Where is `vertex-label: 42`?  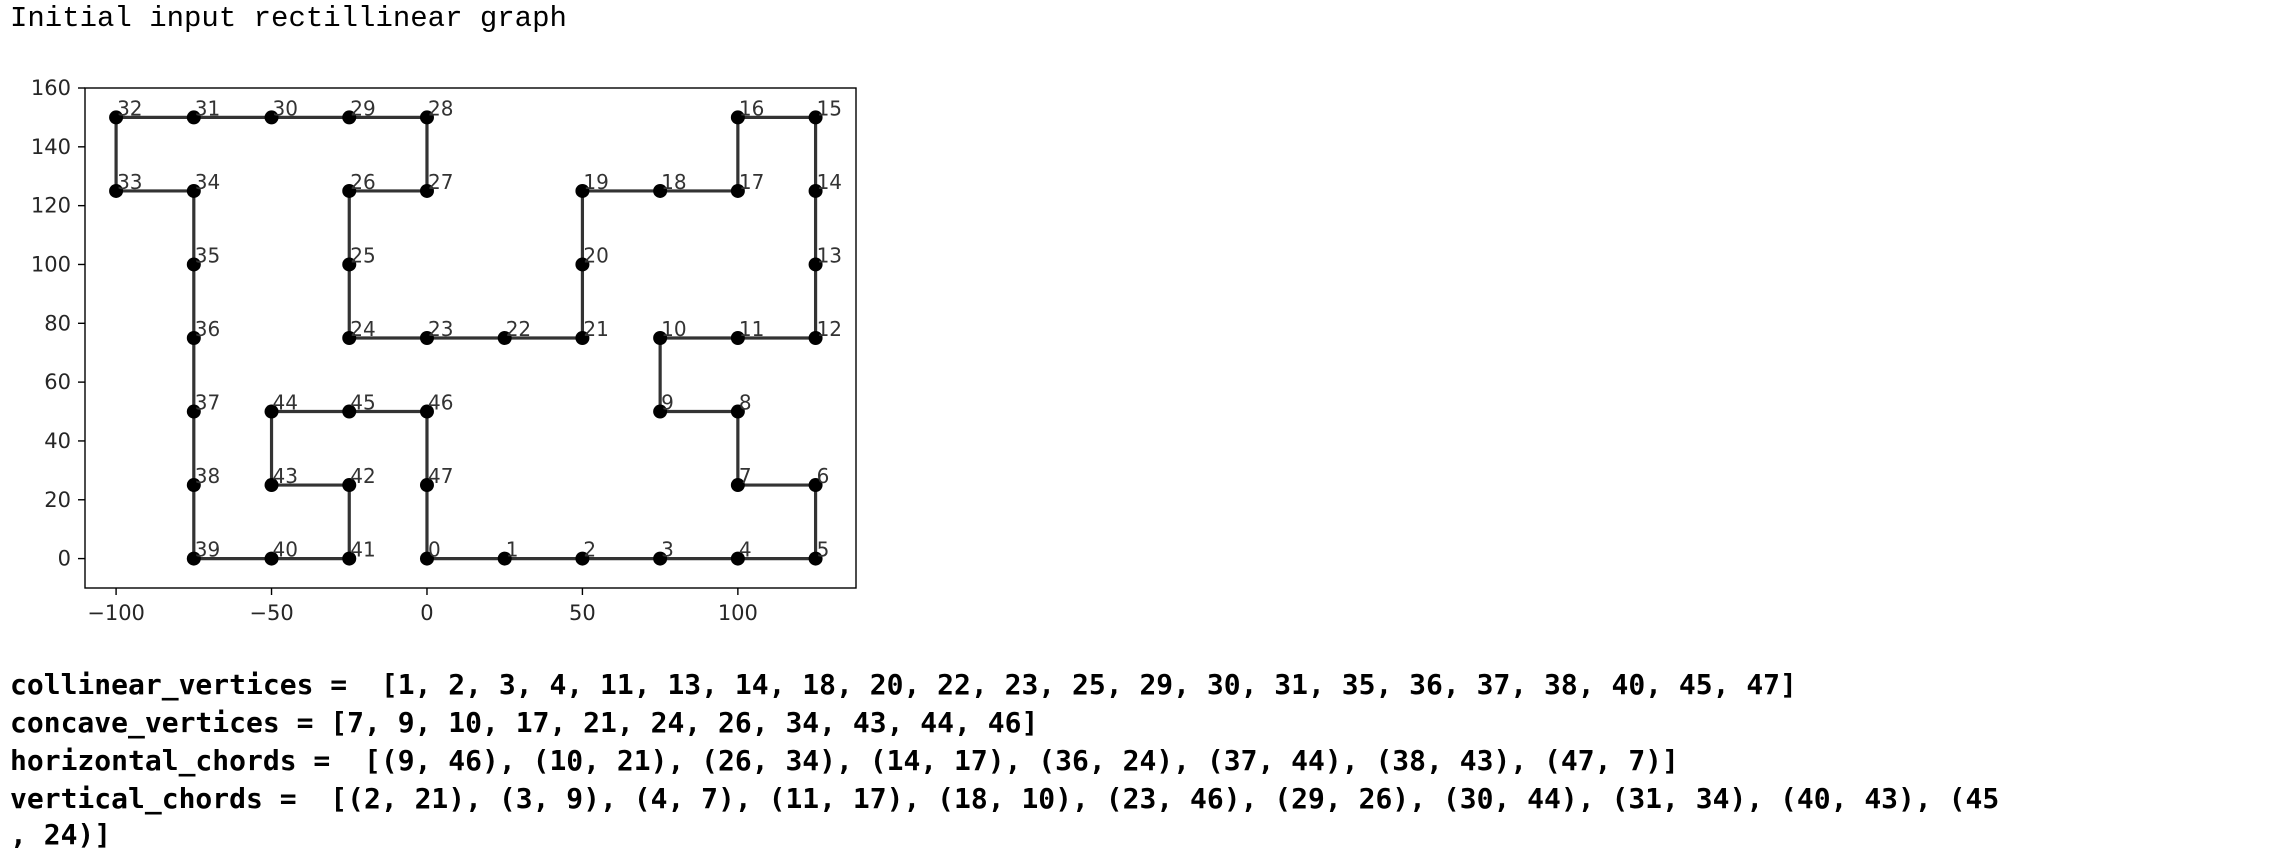 vertex-label: 42 is located at coordinates (362, 476).